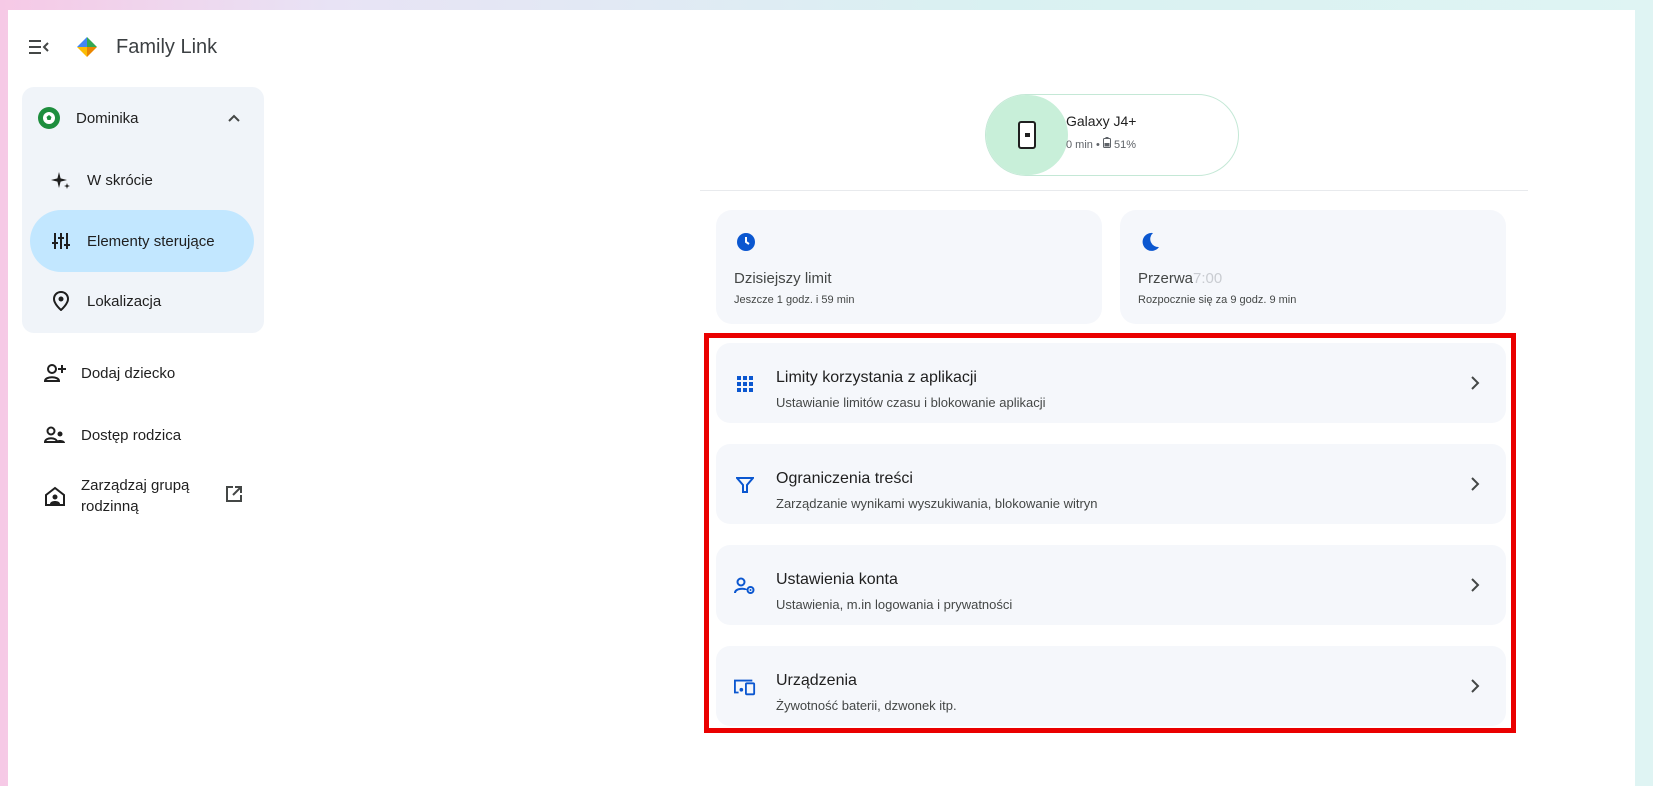  Describe the element at coordinates (783, 278) in the screenshot. I see `card-title: Dzisiejszy limit` at that location.